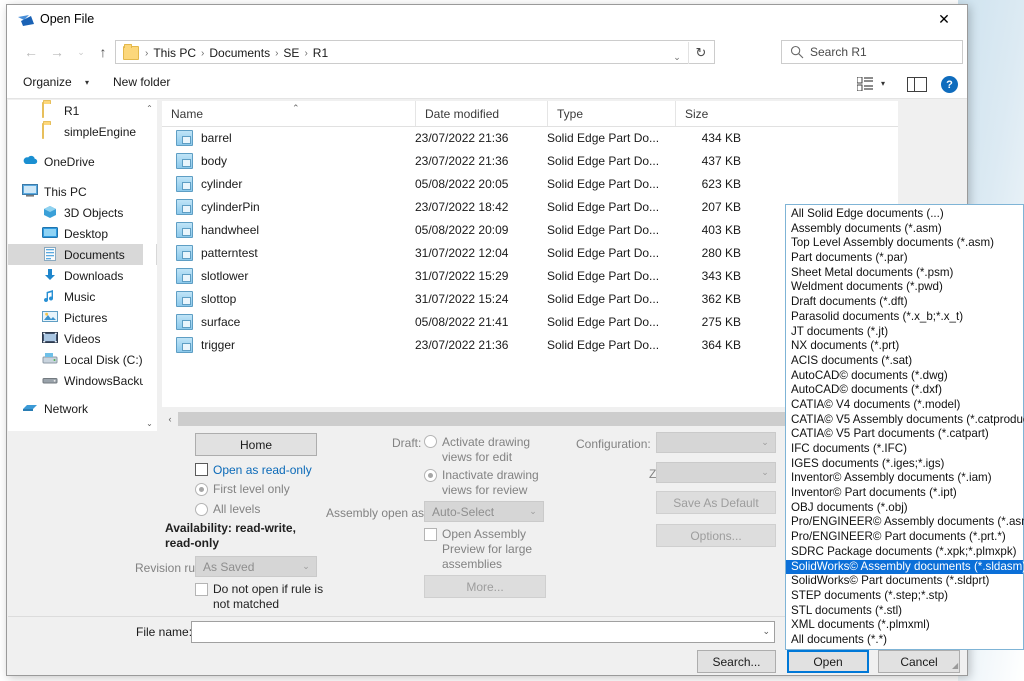 The height and width of the screenshot is (681, 1024). What do you see at coordinates (483, 632) in the screenshot?
I see `file-name-input: ⌄` at bounding box center [483, 632].